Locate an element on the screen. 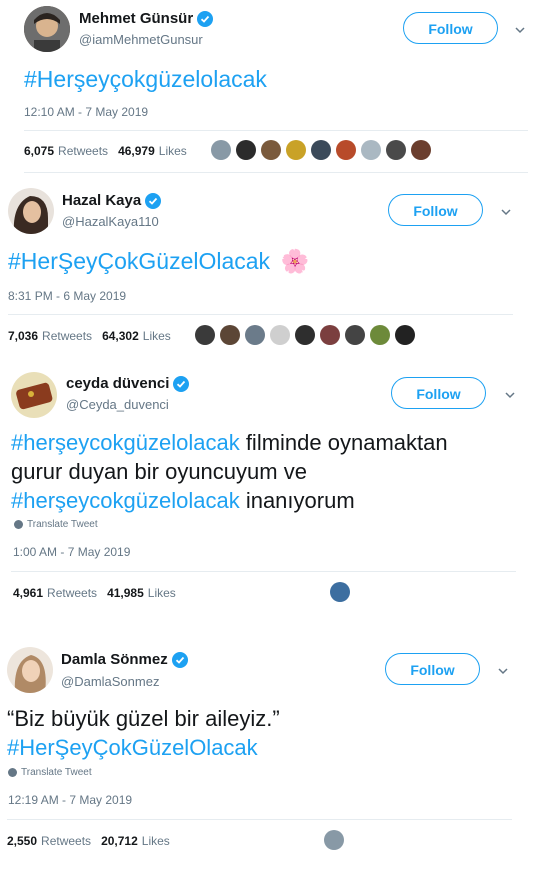 The height and width of the screenshot is (874, 550). retweet-count: 6,075 is located at coordinates (39, 151).